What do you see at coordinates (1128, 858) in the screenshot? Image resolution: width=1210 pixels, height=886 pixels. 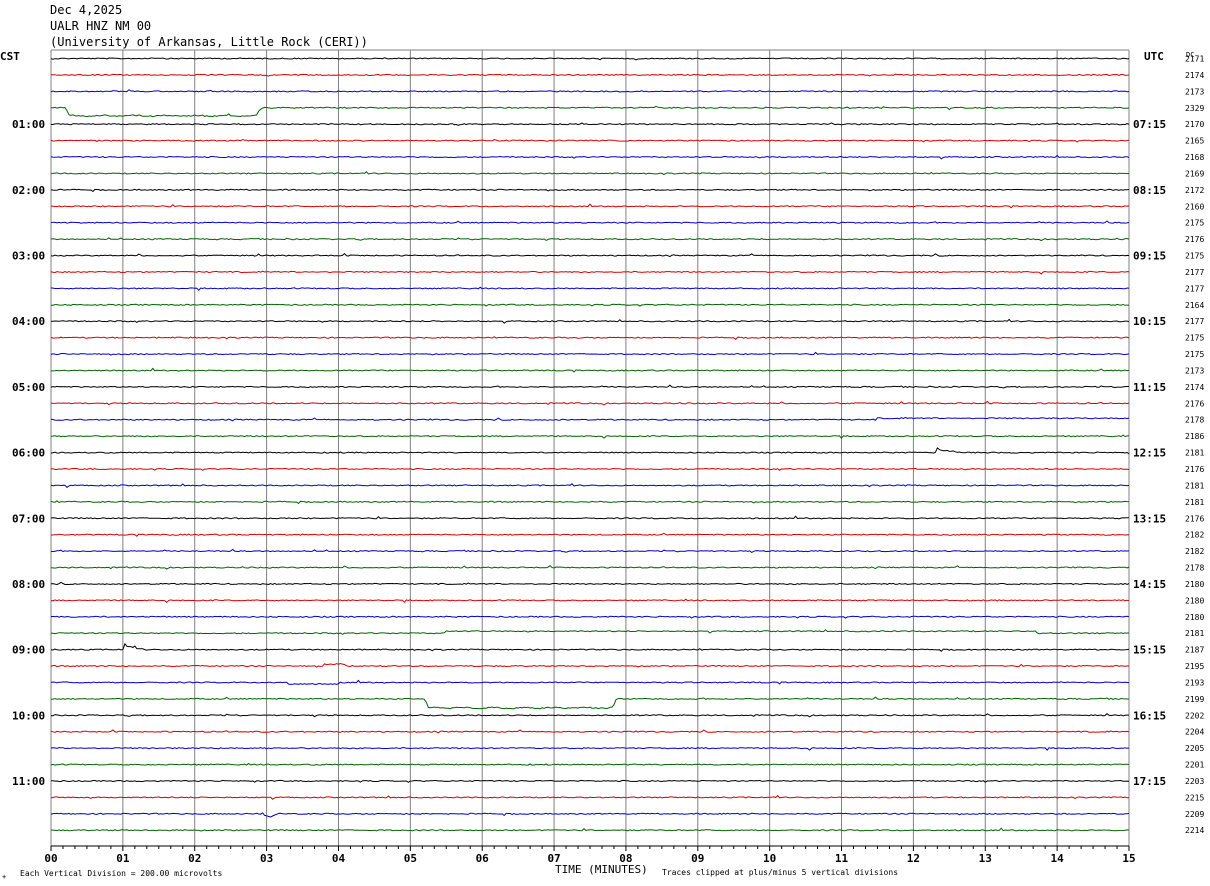 I see `x-tick-label-15: 15` at bounding box center [1128, 858].